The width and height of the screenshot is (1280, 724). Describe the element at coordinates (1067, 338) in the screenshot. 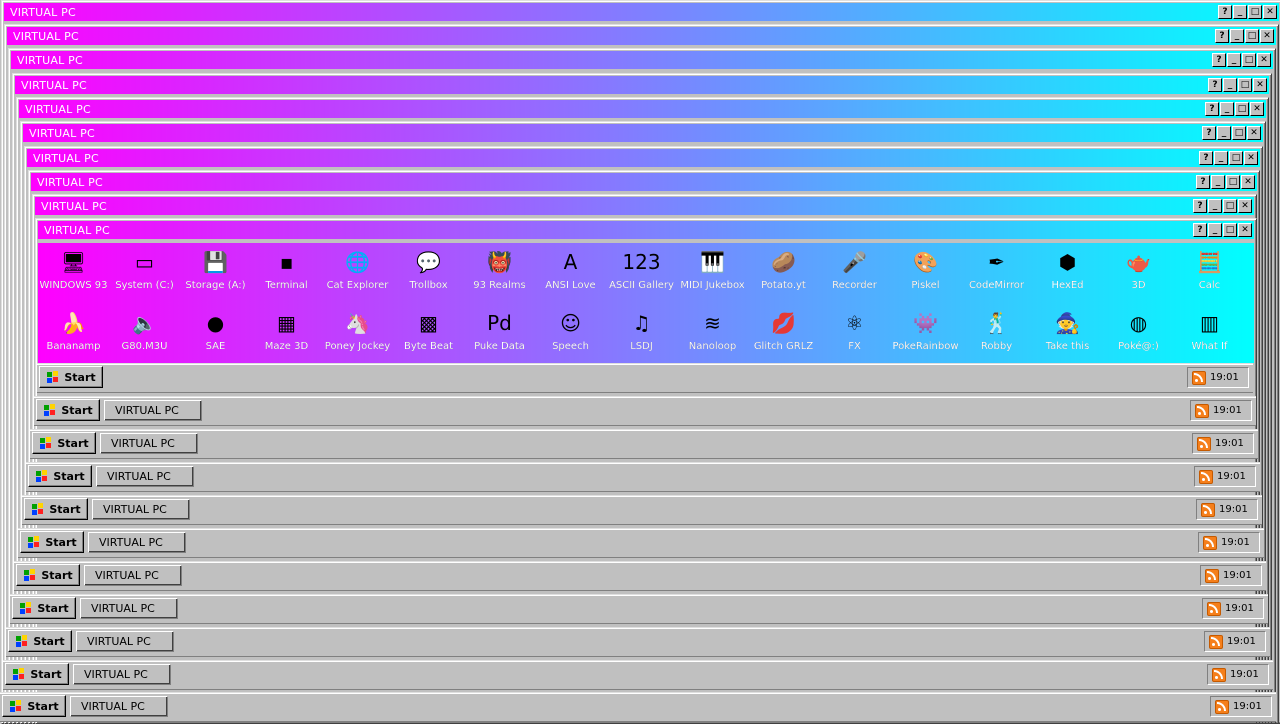

I see `desktop-icon-take-this: 🧙 Take this` at that location.